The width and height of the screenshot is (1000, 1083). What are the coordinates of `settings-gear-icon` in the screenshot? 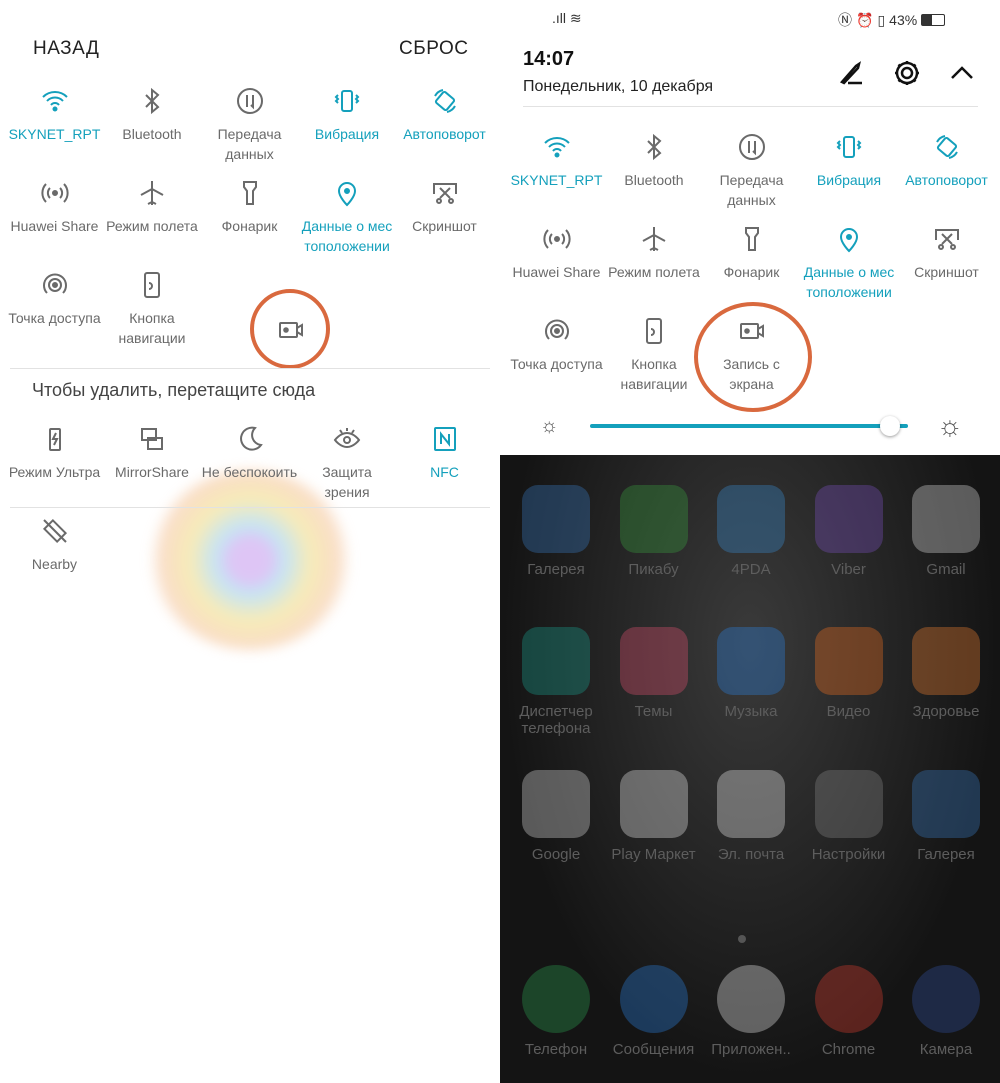 It's located at (907, 73).